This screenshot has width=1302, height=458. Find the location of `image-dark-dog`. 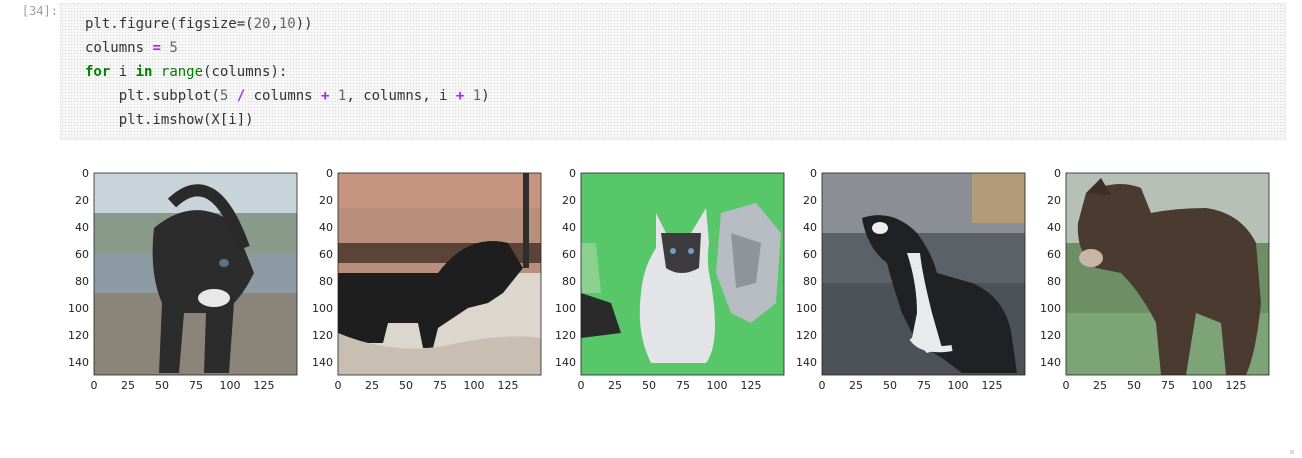

image-dark-dog is located at coordinates (195, 274).